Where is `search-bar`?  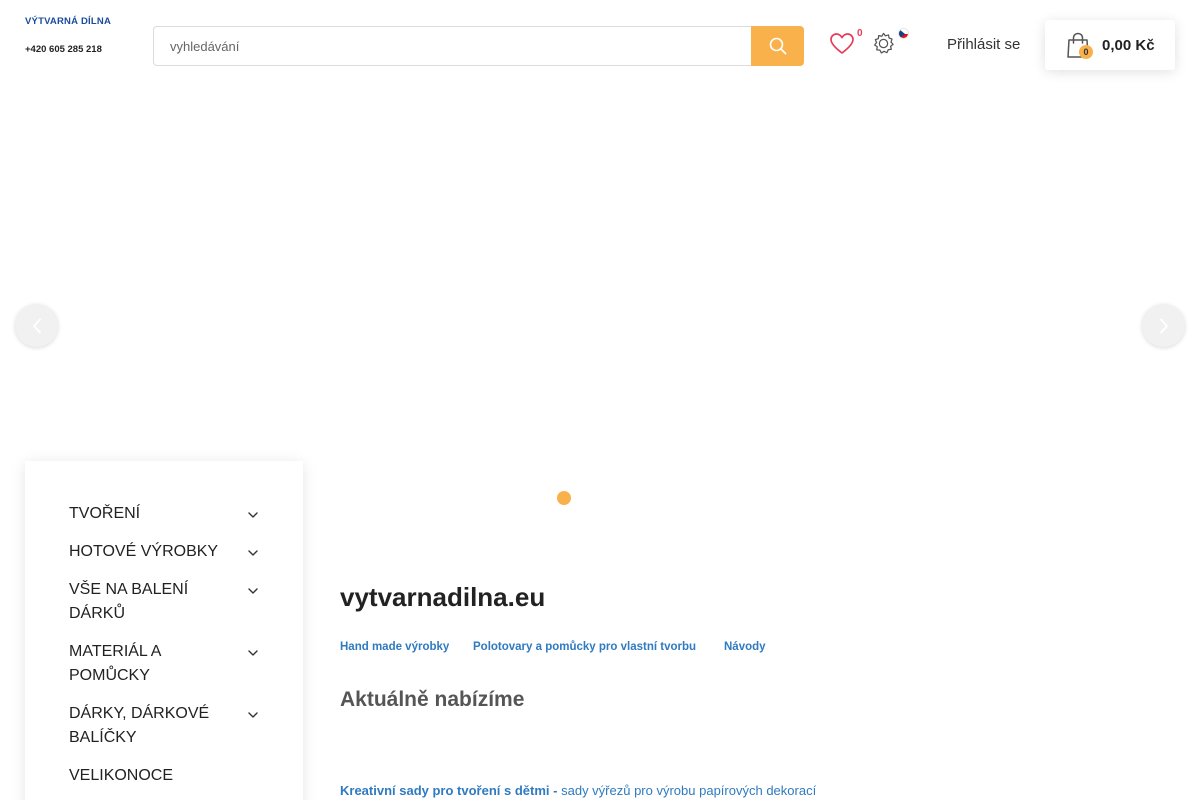 search-bar is located at coordinates (478, 46).